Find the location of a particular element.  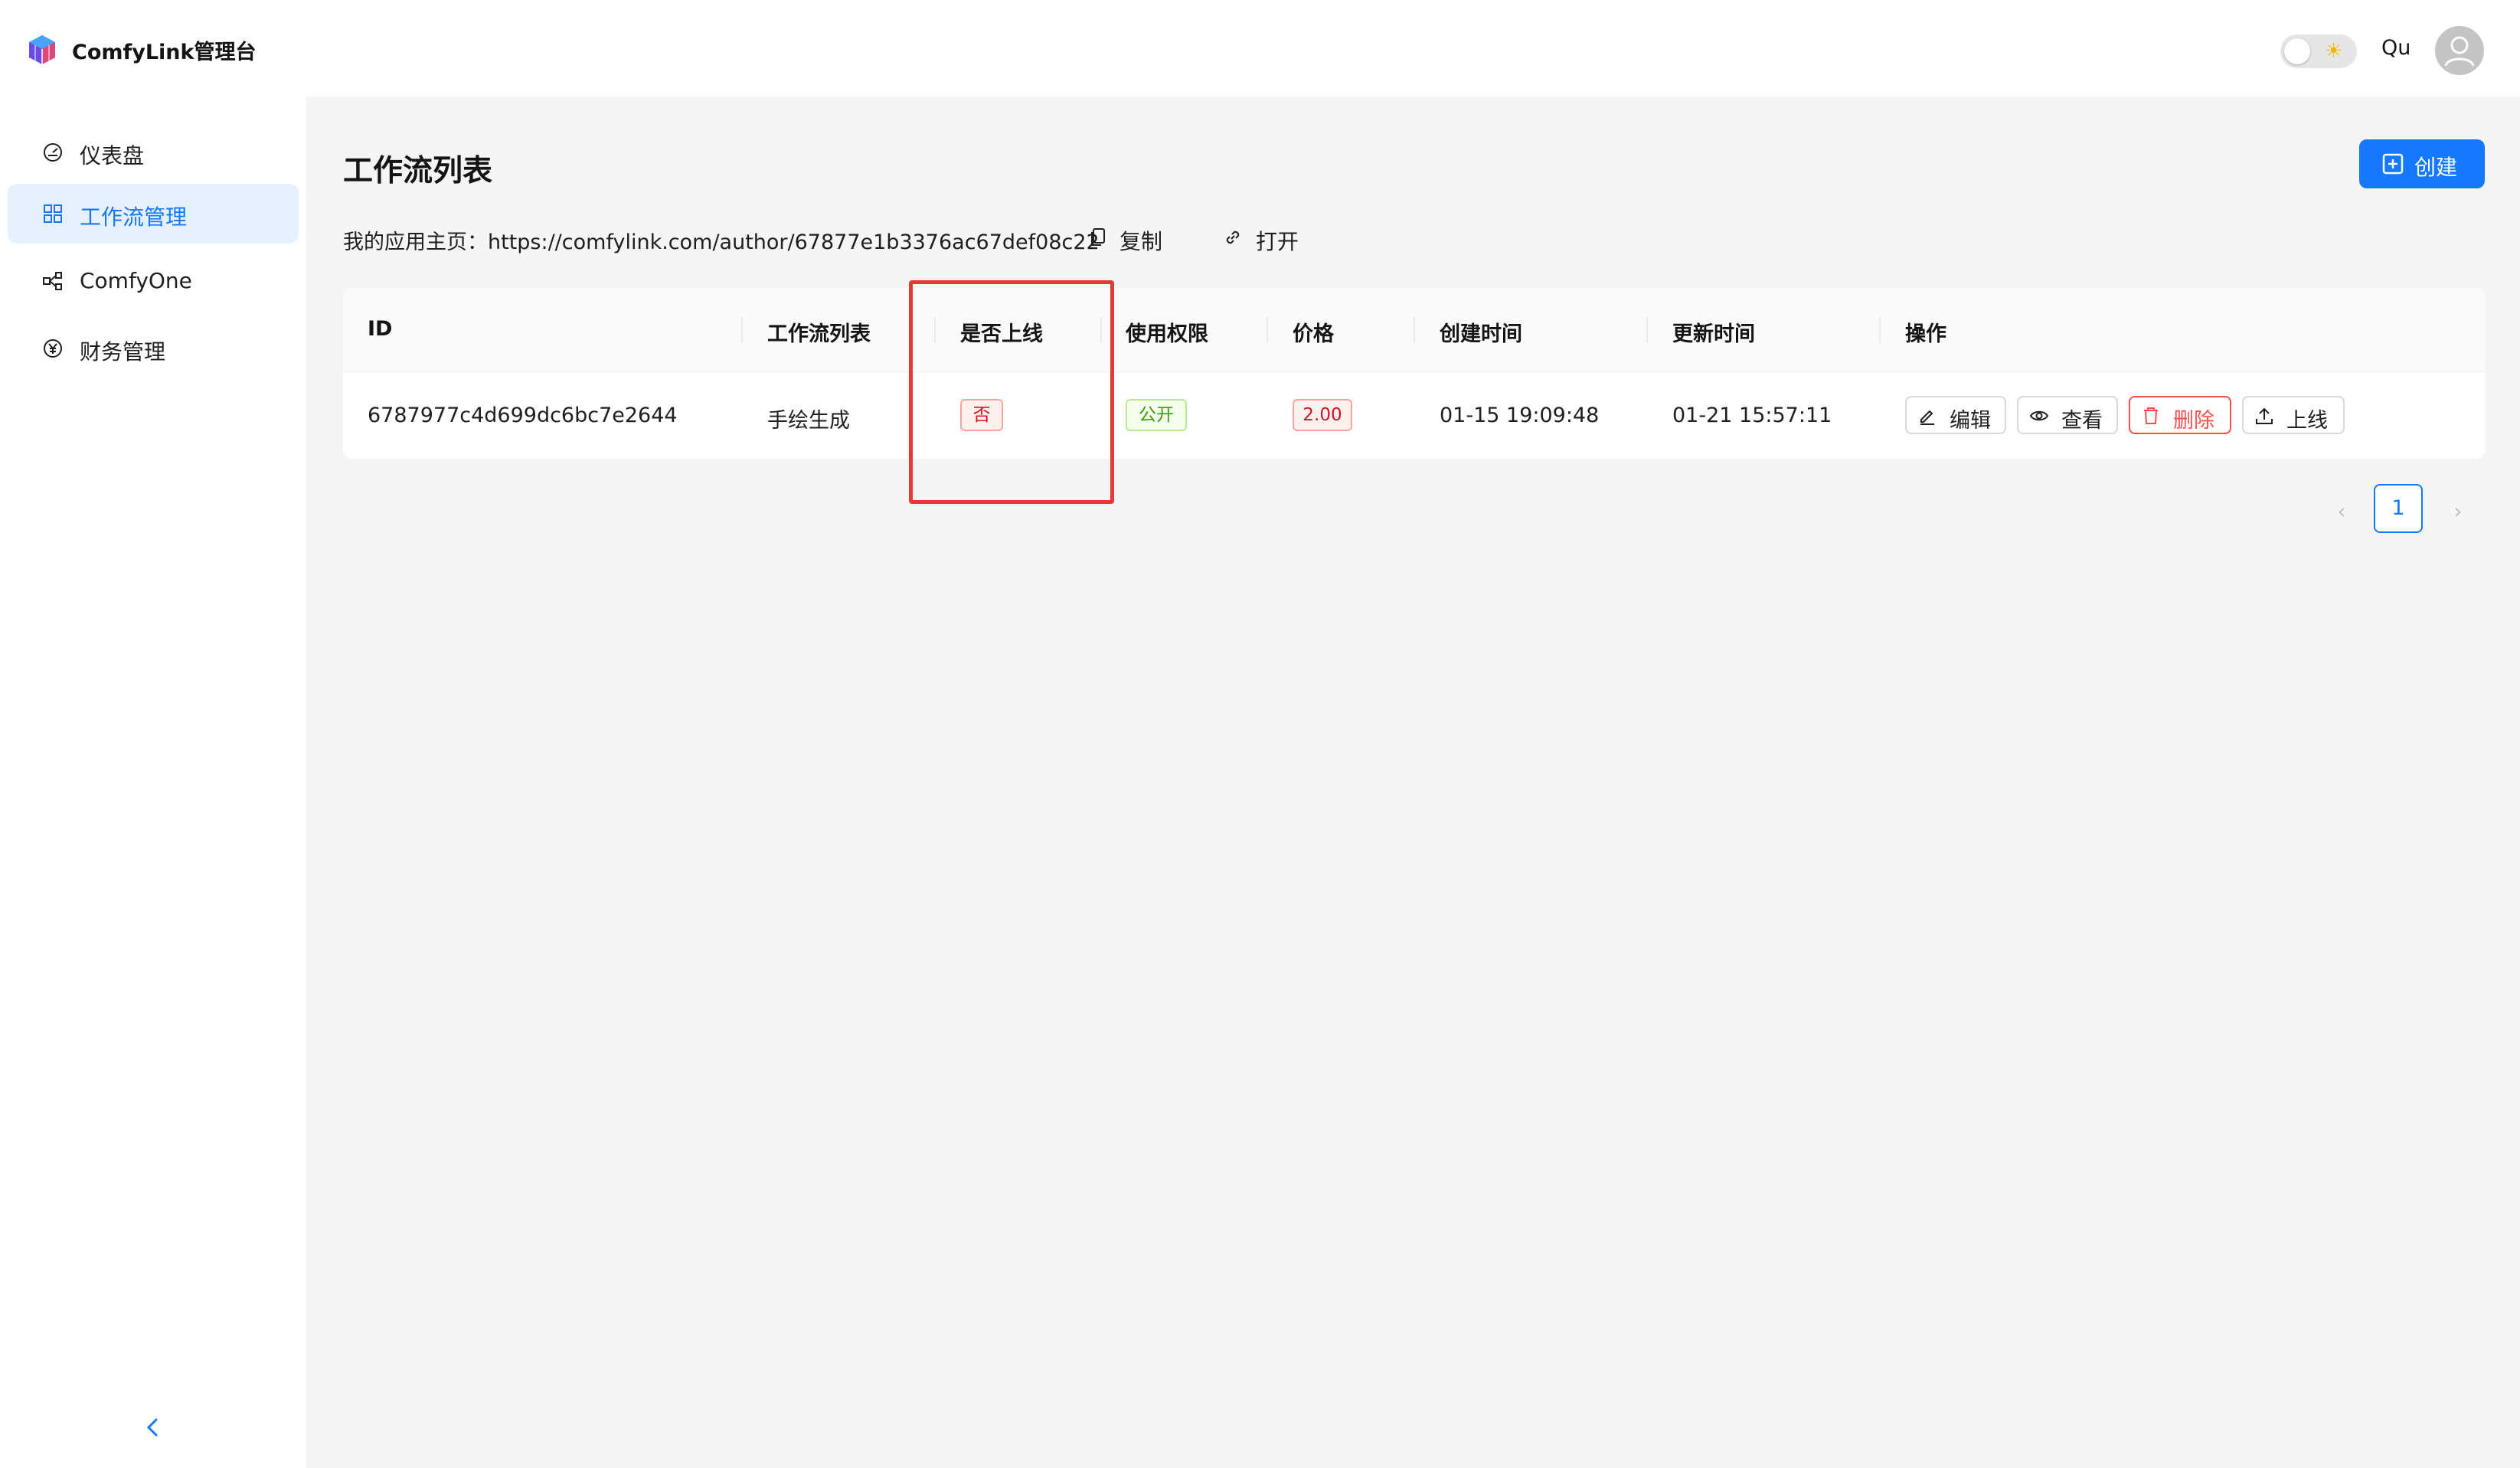

open-button: 打开 is located at coordinates (1268, 238).